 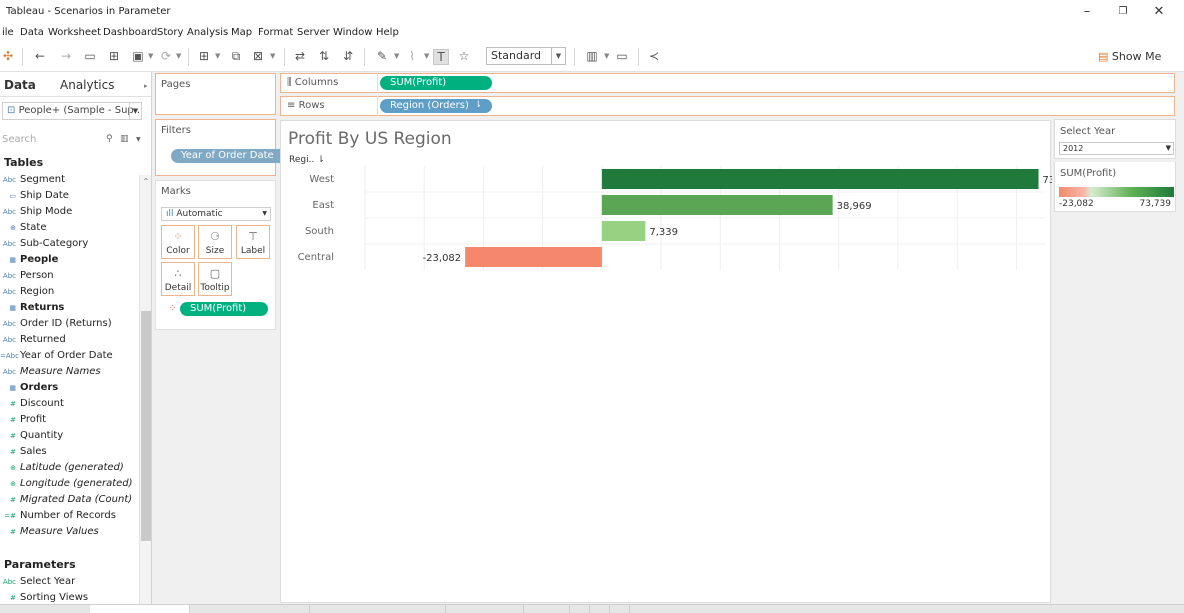 What do you see at coordinates (62, 470) in the screenshot?
I see `field-item: ⊕ Latitude (generated)` at bounding box center [62, 470].